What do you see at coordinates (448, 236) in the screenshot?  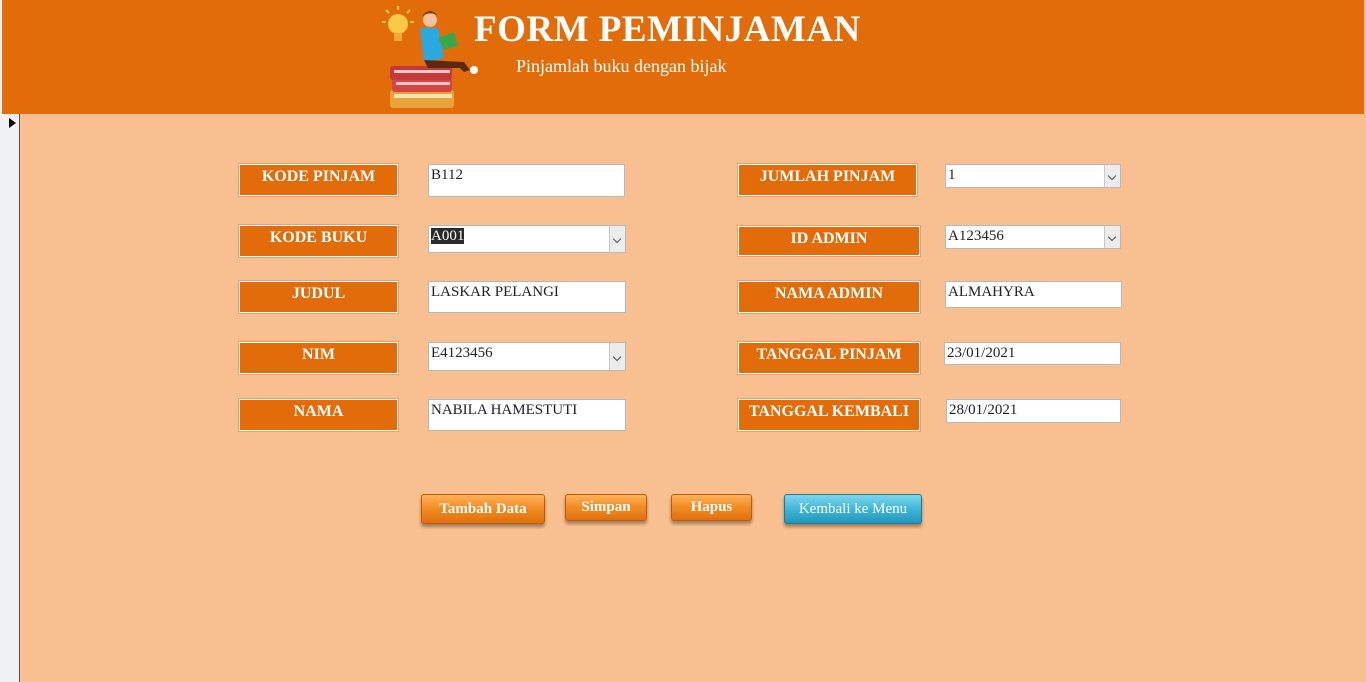 I see `kode-buku-value: A001` at bounding box center [448, 236].